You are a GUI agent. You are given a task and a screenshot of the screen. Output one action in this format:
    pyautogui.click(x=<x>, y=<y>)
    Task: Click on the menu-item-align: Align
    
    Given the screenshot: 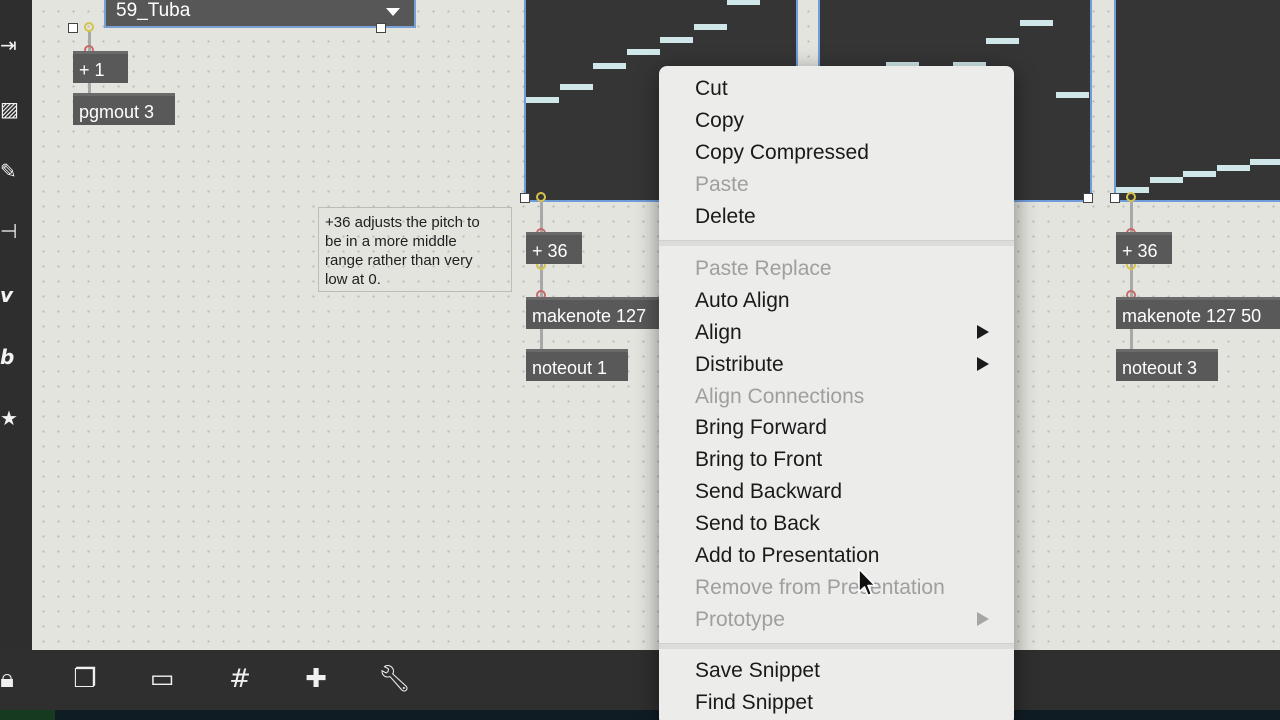 What is the action you would take?
    pyautogui.click(x=718, y=333)
    